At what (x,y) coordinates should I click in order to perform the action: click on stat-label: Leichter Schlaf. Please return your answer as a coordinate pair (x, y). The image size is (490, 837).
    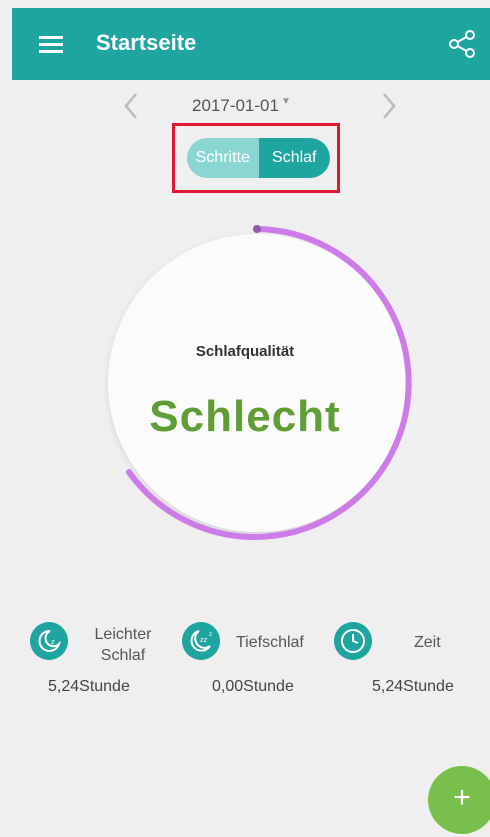
    Looking at the image, I should click on (123, 645).